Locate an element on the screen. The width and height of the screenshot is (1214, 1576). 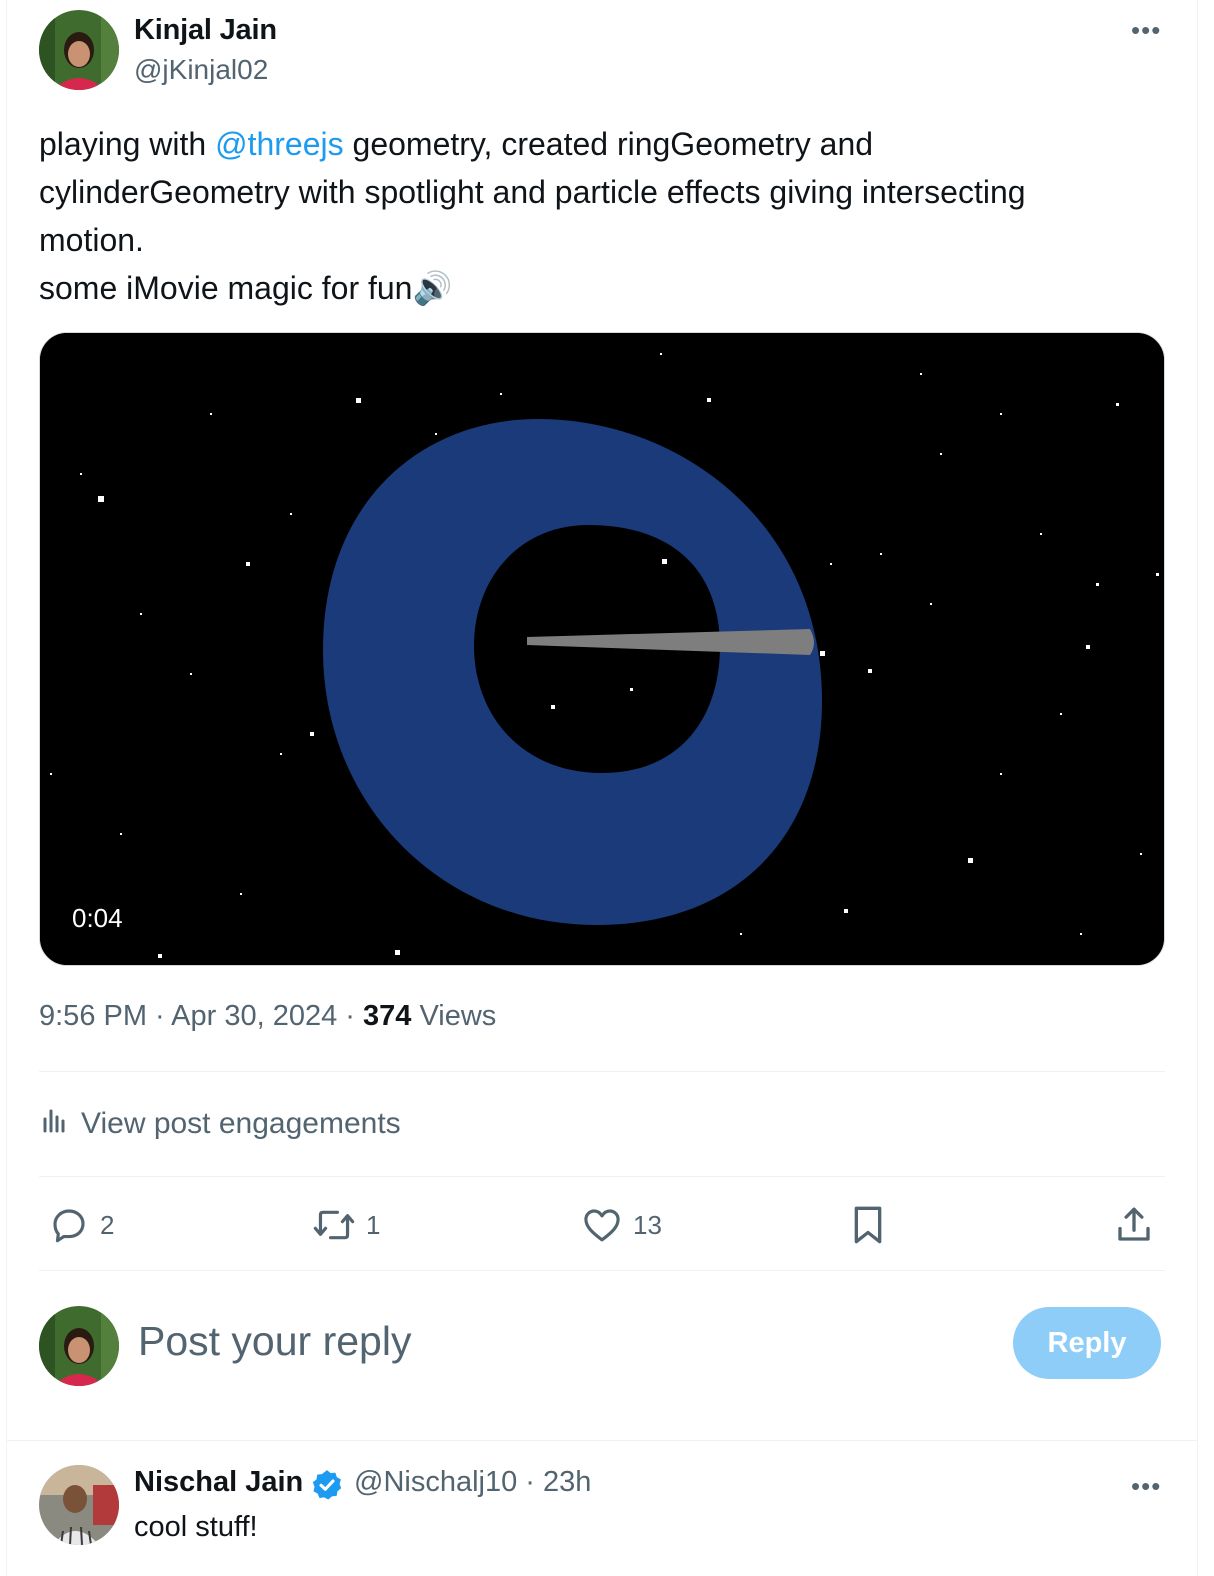
like-action: 13 is located at coordinates (621, 1225).